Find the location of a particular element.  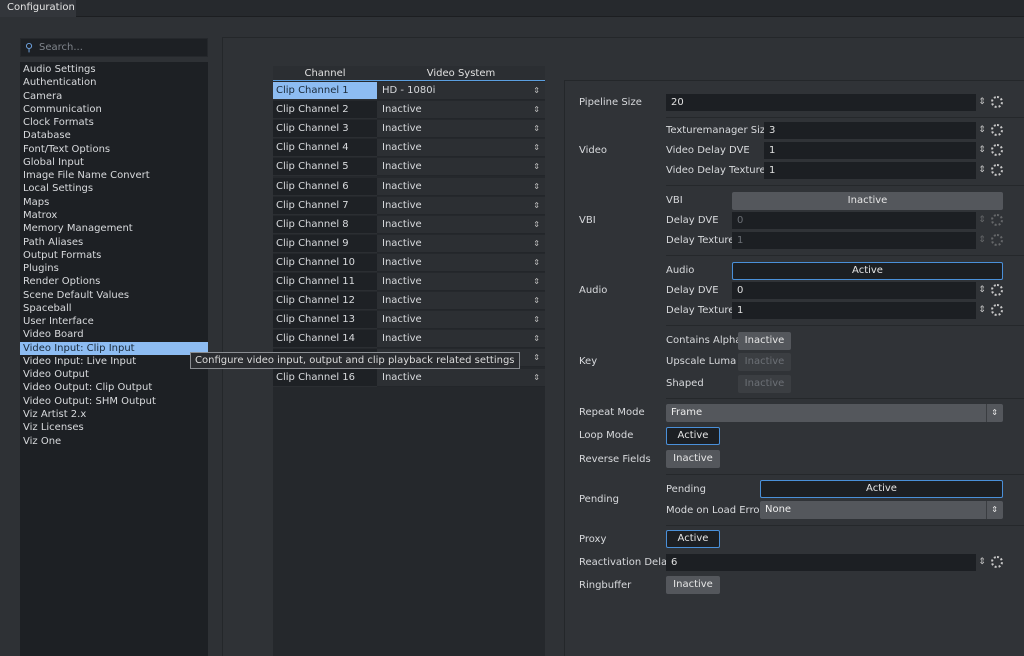

sidebar-item: Matrox is located at coordinates (114, 215).